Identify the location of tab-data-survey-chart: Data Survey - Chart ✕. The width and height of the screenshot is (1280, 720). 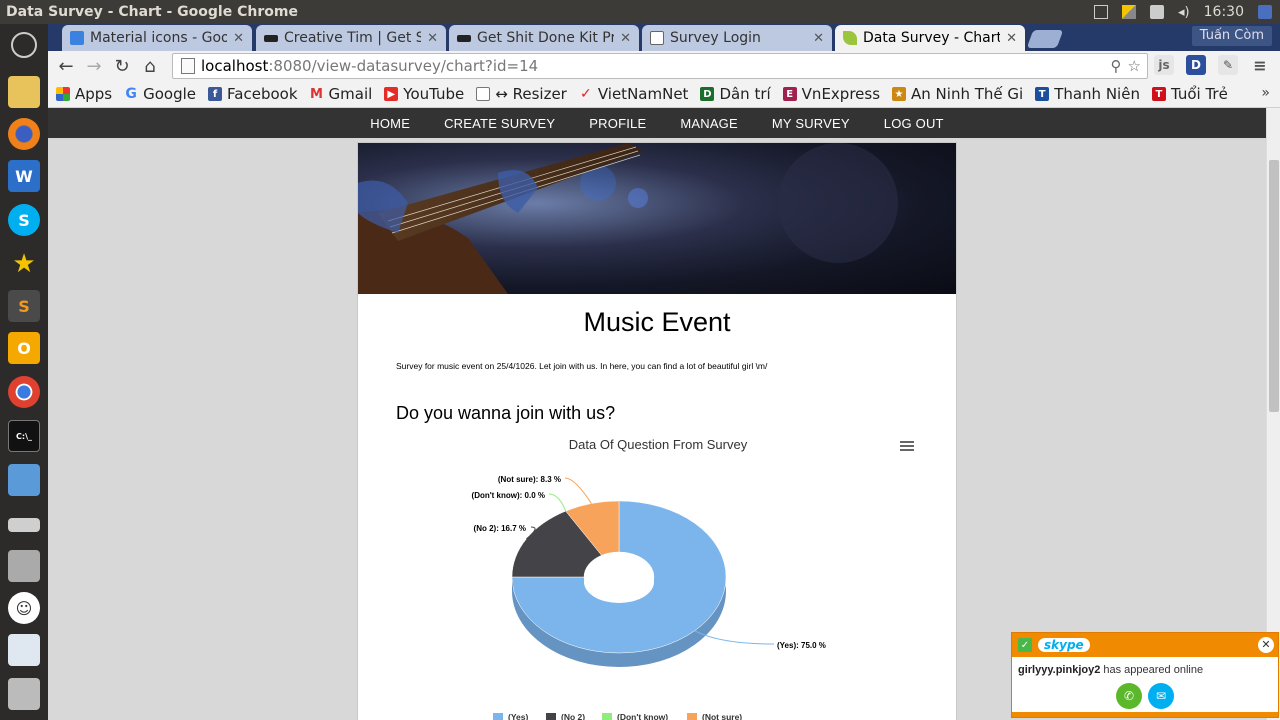
(930, 38).